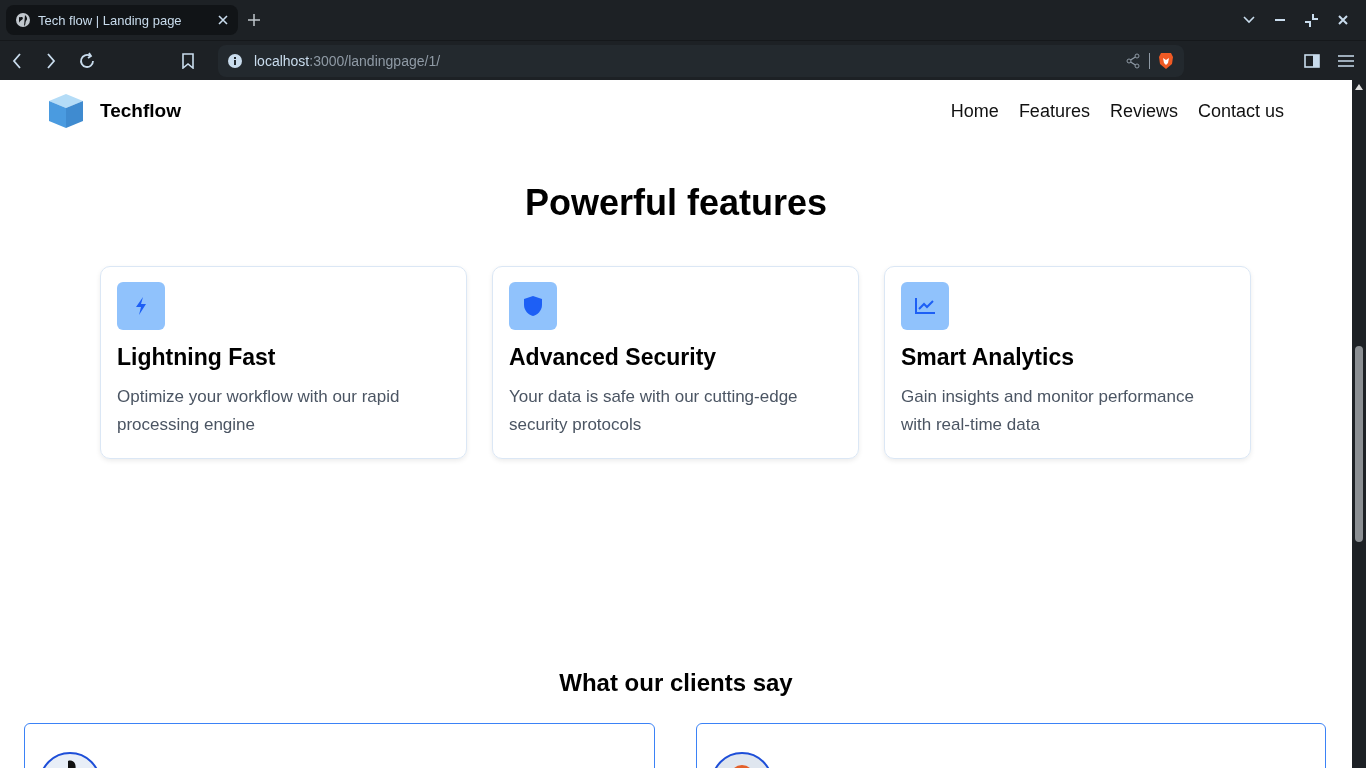 This screenshot has height=768, width=1366. What do you see at coordinates (988, 357) in the screenshot?
I see `card-title: Smart Analytics` at bounding box center [988, 357].